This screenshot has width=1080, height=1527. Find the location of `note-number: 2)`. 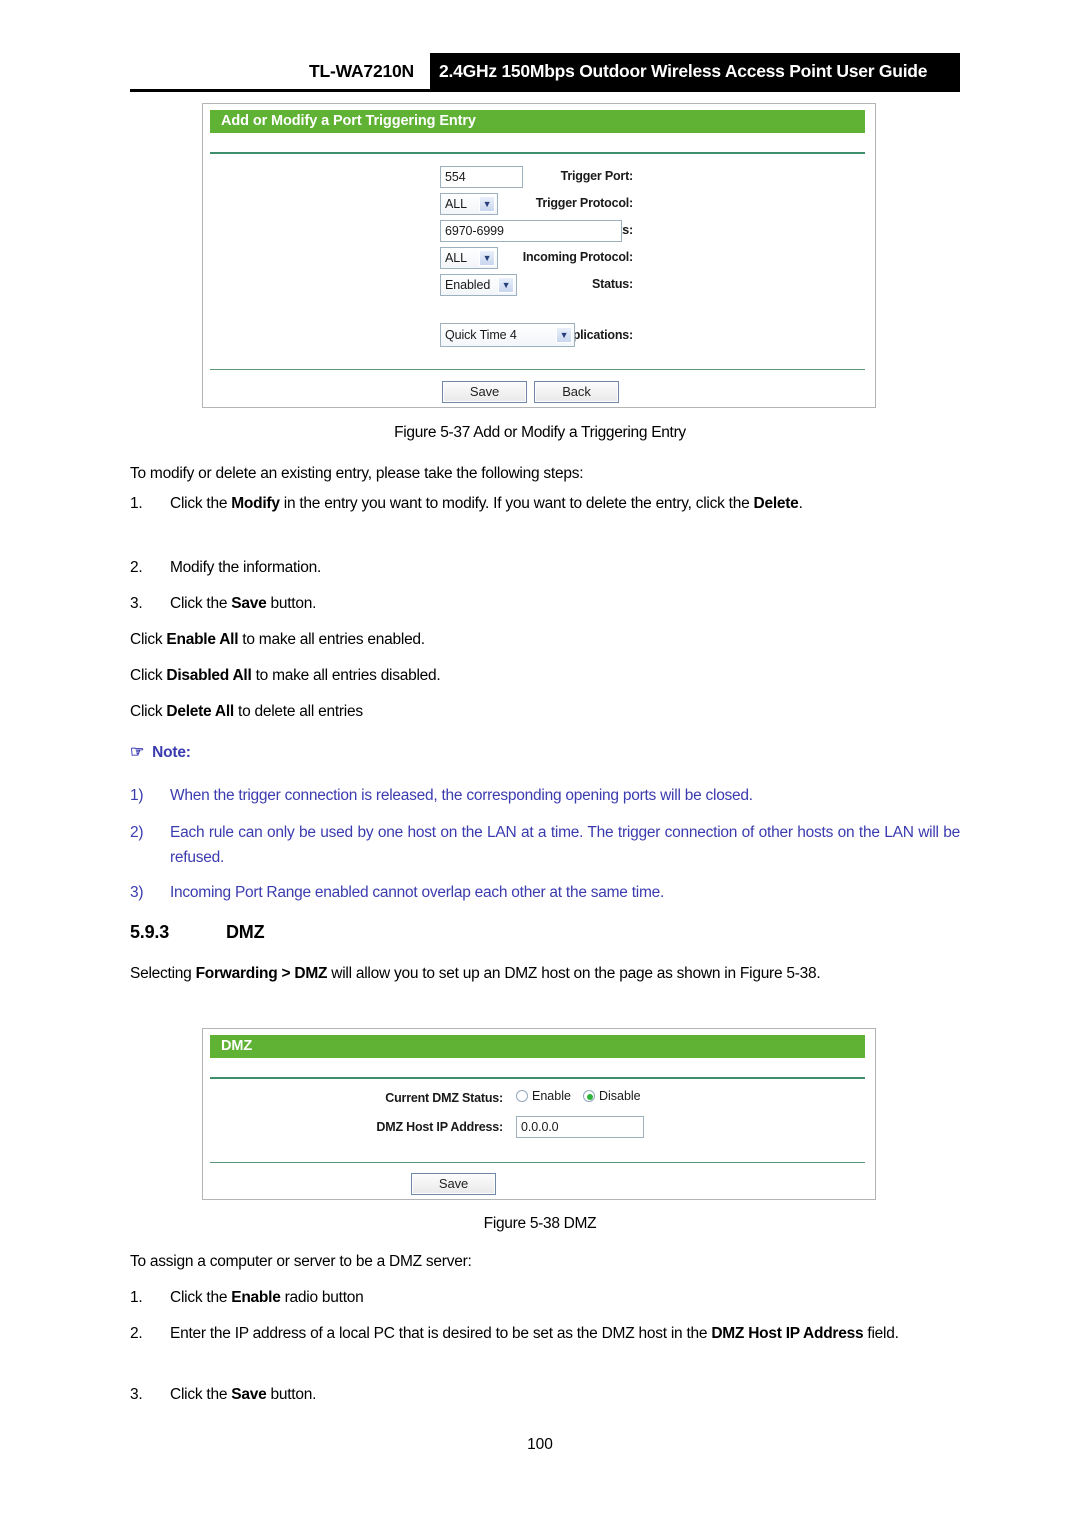

note-number: 2) is located at coordinates (137, 832).